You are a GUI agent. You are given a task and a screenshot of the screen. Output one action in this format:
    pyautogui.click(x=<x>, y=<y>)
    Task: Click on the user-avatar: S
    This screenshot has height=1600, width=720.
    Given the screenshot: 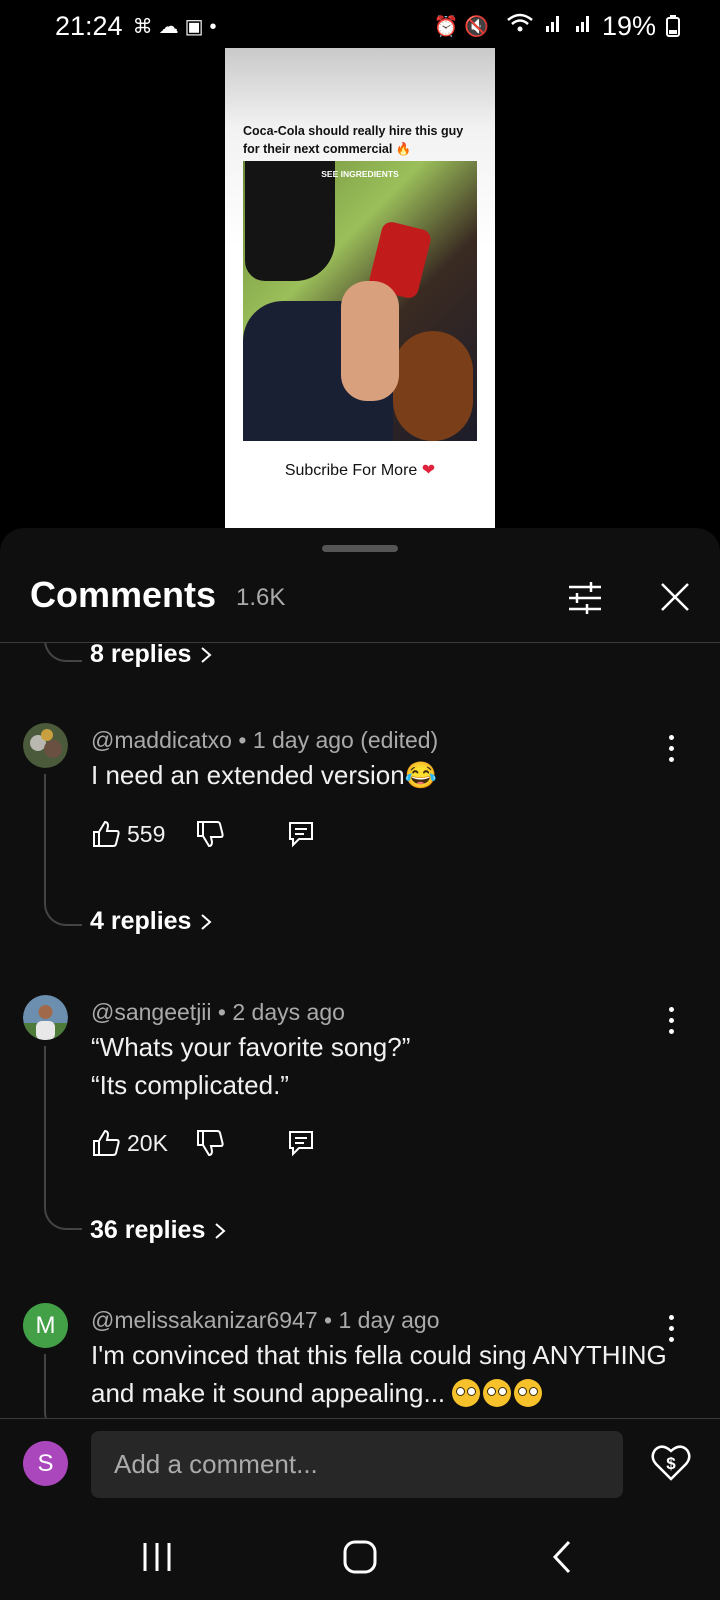 What is the action you would take?
    pyautogui.click(x=45, y=1463)
    